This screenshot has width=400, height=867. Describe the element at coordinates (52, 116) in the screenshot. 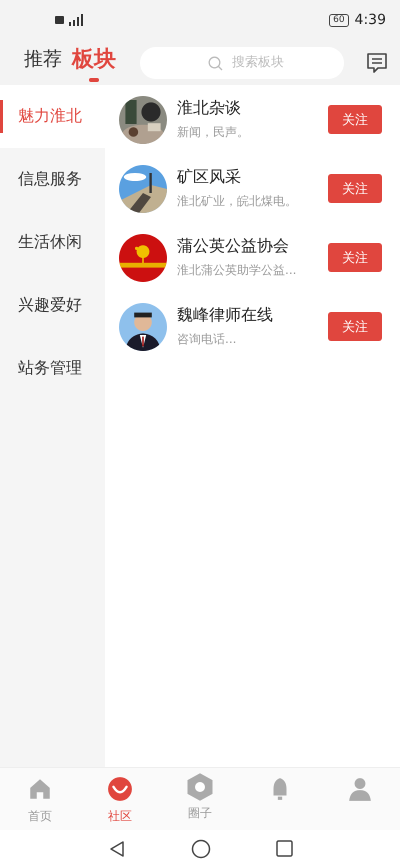

I see `category-item: 魅力淮北` at that location.